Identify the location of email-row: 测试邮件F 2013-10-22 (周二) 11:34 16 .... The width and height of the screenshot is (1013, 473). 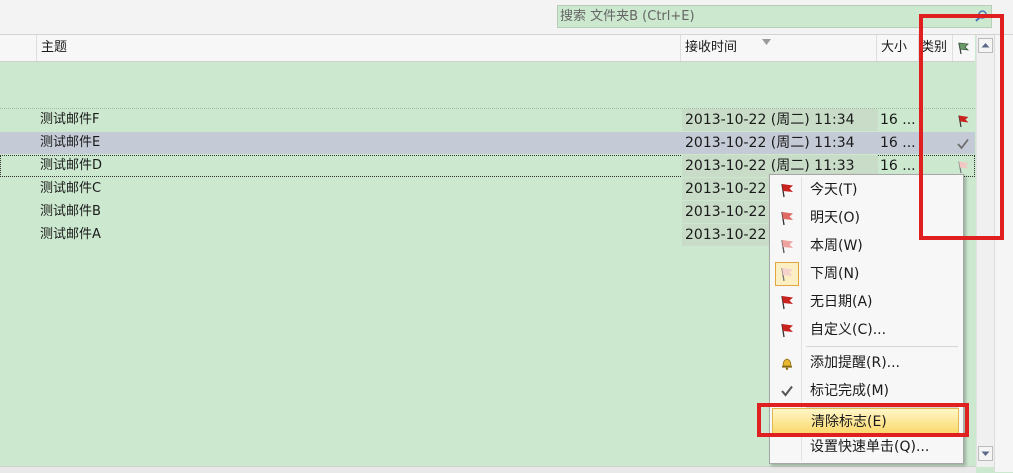
(487, 120).